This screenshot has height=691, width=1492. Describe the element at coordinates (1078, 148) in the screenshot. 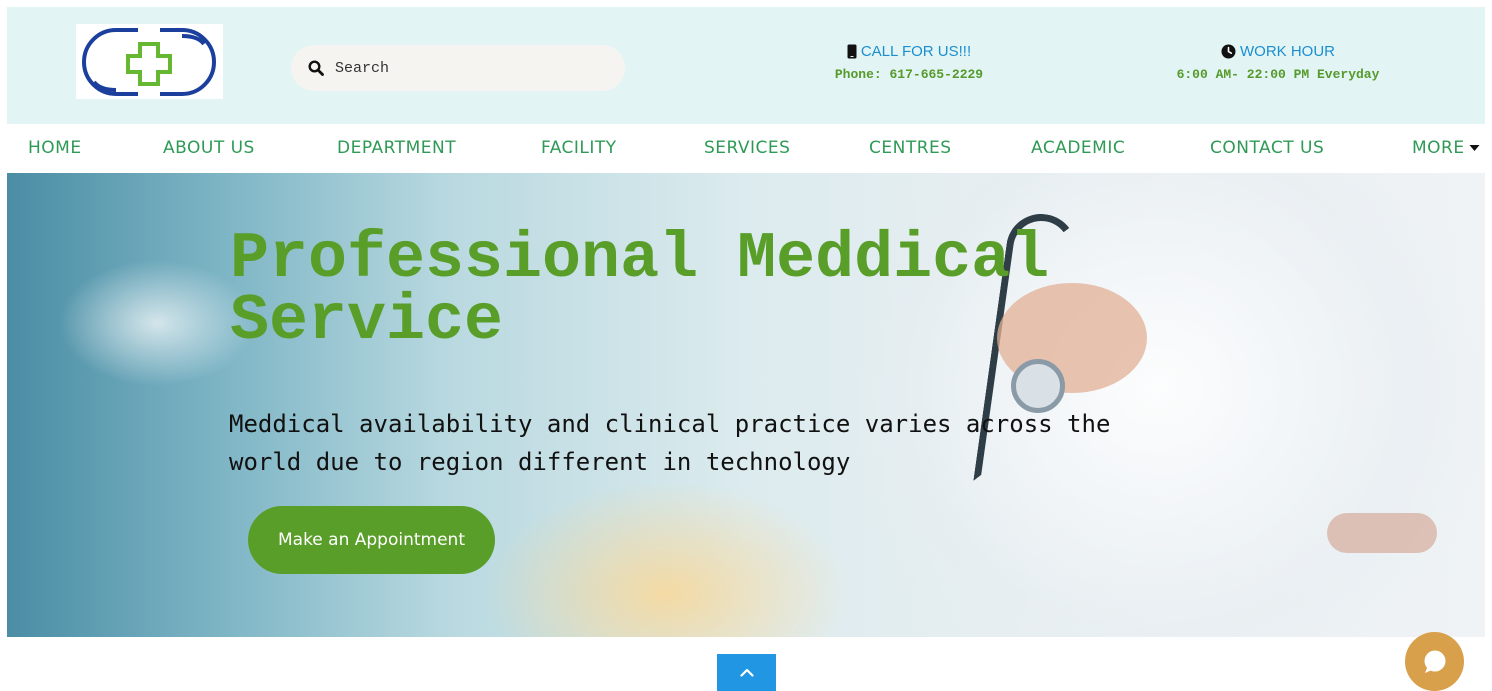

I see `nav-academic: ACADEMIC` at that location.